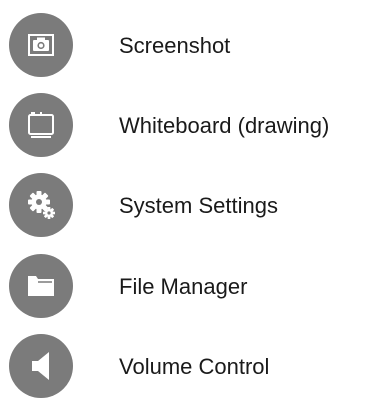 The height and width of the screenshot is (406, 378). I want to click on gear-icon, so click(41, 205).